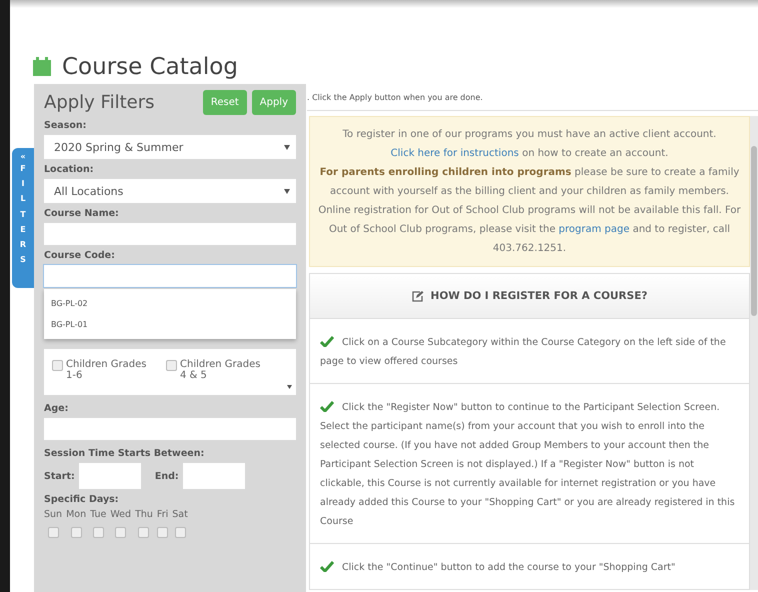 The height and width of the screenshot is (592, 758). Describe the element at coordinates (224, 102) in the screenshot. I see `filter-button: Reset` at that location.